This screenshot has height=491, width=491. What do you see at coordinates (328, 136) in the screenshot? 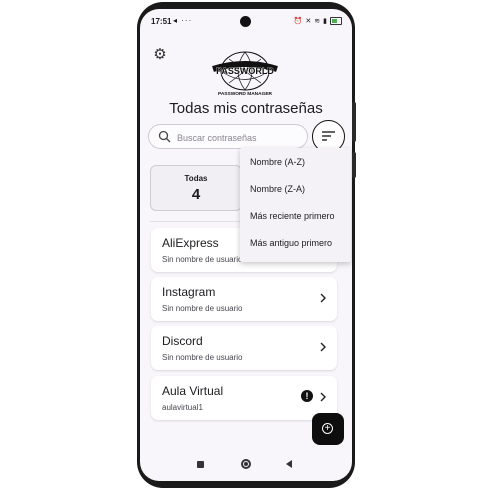
I see `sort-icon` at bounding box center [328, 136].